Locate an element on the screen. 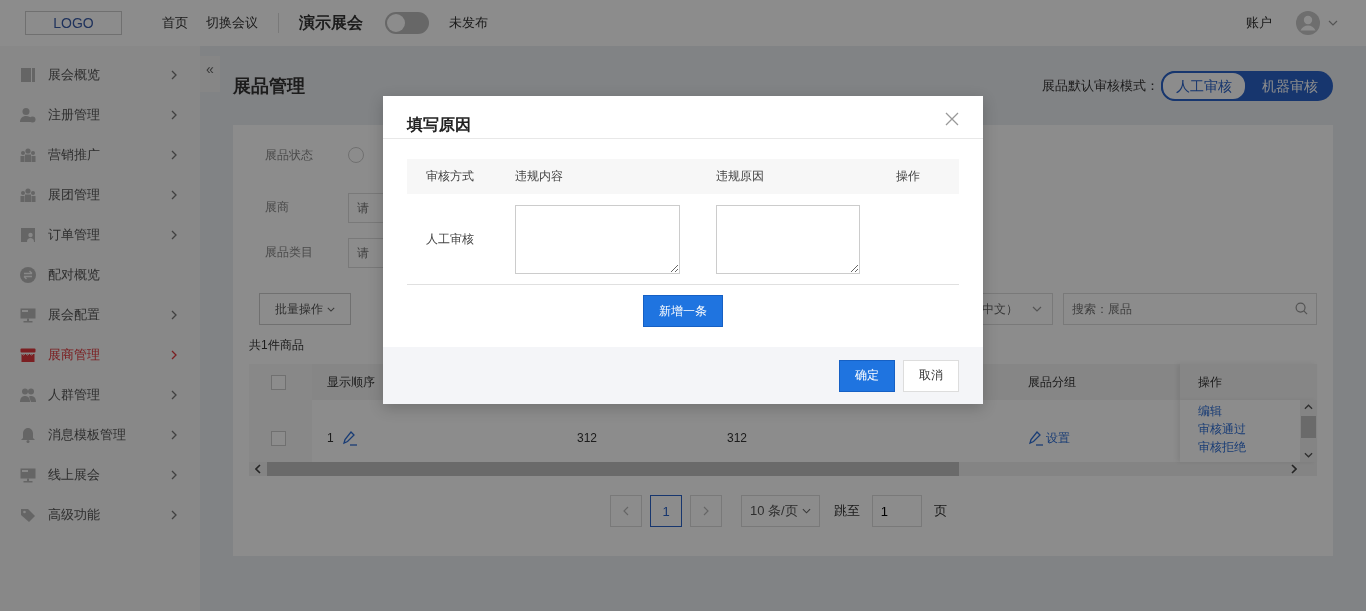 The width and height of the screenshot is (1366, 611). sidebar-item: 营销推广 is located at coordinates (100, 155).